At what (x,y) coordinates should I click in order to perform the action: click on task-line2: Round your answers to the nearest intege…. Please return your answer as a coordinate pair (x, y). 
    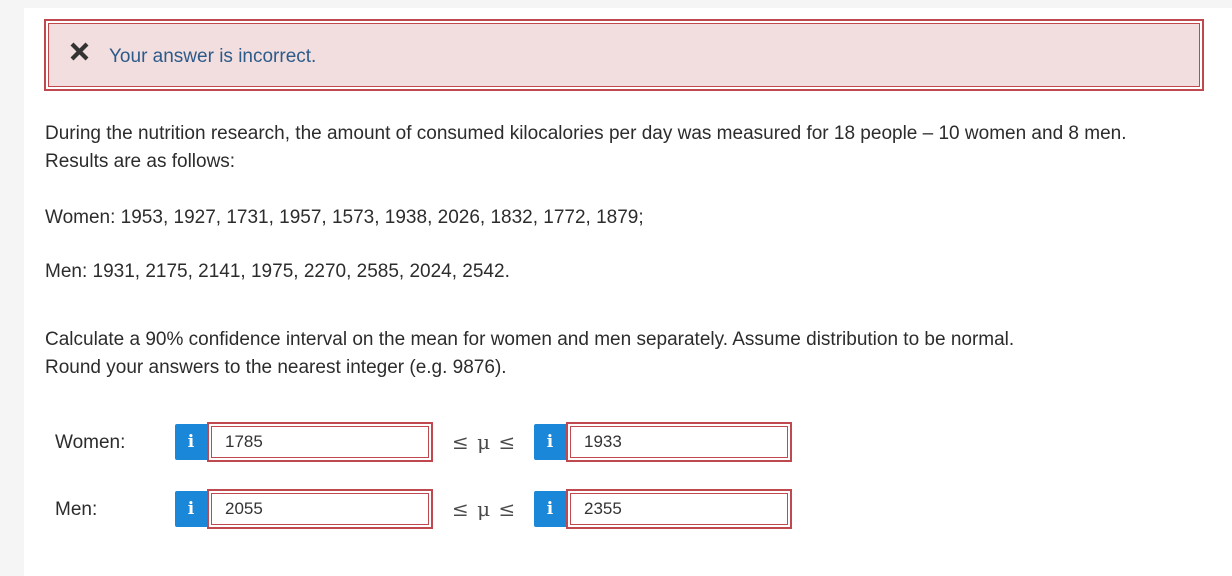
    Looking at the image, I should click on (276, 367).